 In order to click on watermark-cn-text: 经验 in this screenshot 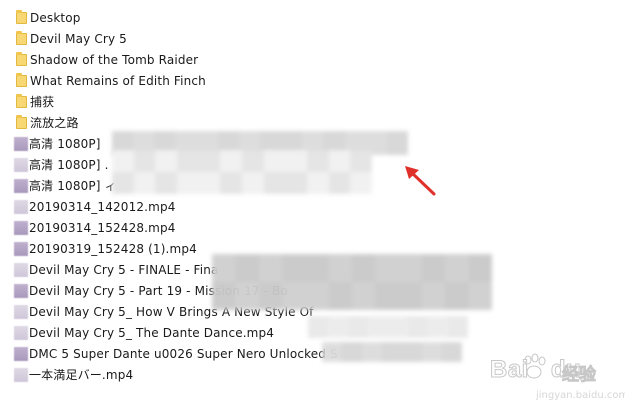, I will do `click(579, 375)`.